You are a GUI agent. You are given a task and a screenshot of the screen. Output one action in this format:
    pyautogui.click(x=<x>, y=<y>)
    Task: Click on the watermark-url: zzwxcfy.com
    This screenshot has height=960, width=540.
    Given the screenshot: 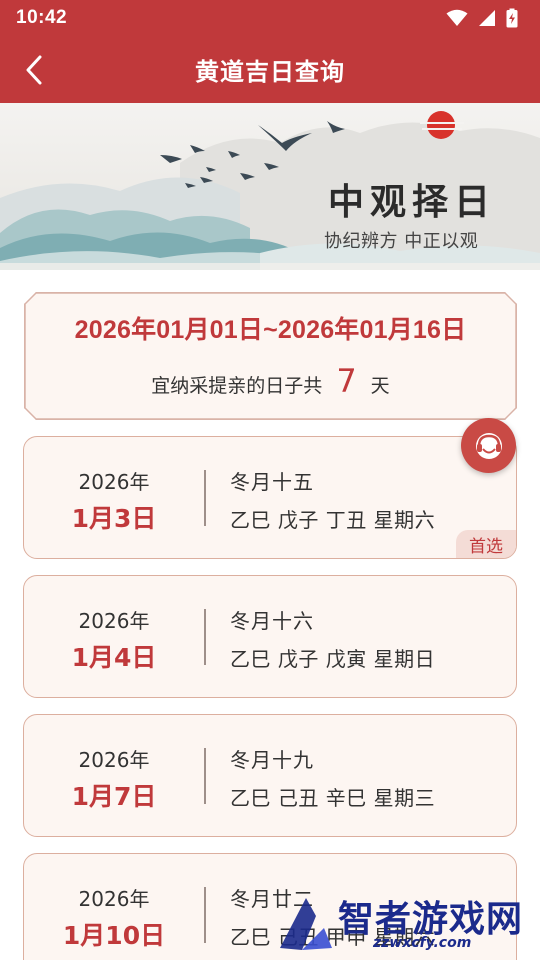 What is the action you would take?
    pyautogui.click(x=422, y=943)
    